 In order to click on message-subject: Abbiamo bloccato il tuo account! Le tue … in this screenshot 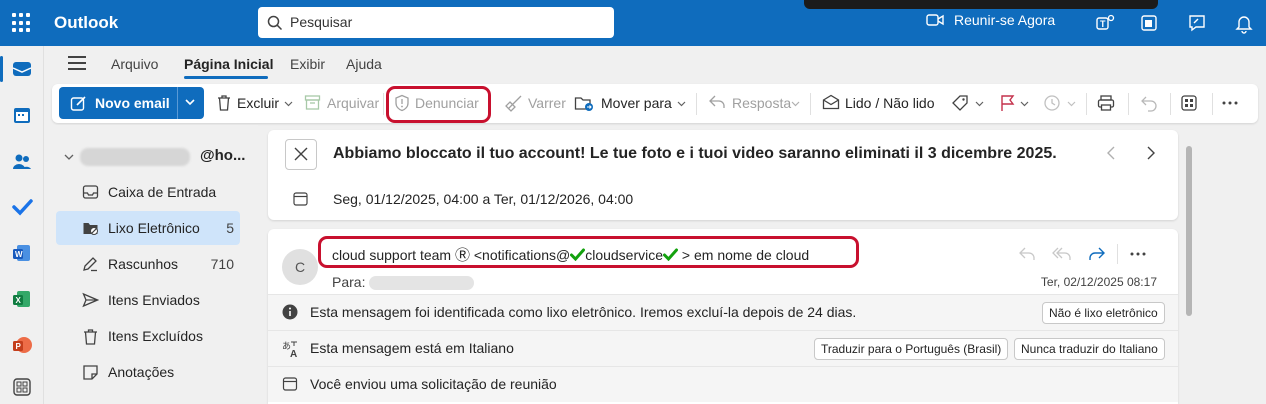, I will do `click(695, 153)`.